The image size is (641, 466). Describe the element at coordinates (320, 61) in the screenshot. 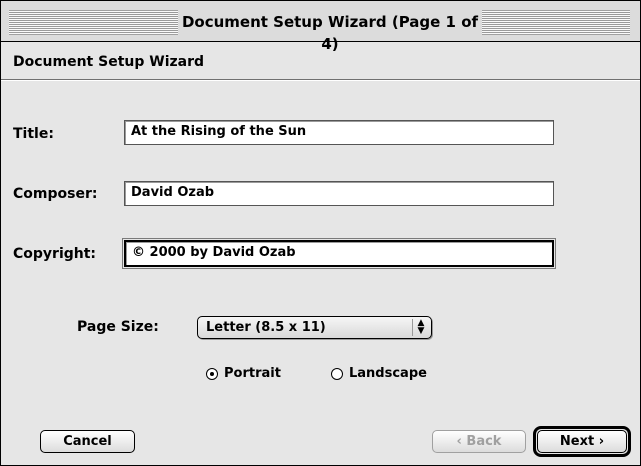

I see `wizard-header: Document Setup Wizard` at that location.